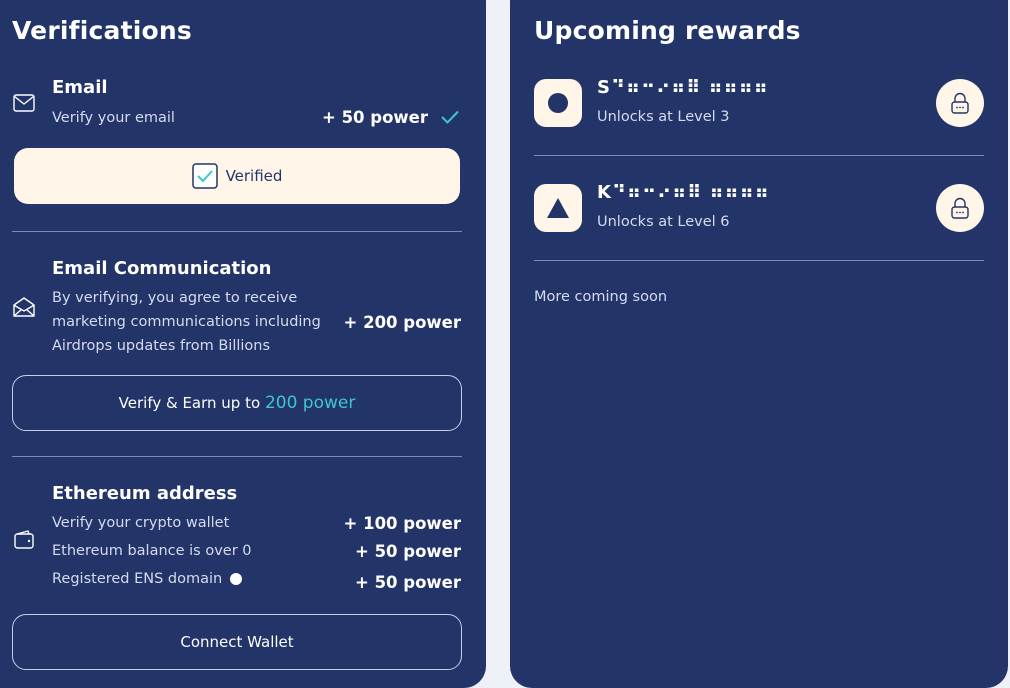  What do you see at coordinates (80, 87) in the screenshot?
I see `email-title: Email` at bounding box center [80, 87].